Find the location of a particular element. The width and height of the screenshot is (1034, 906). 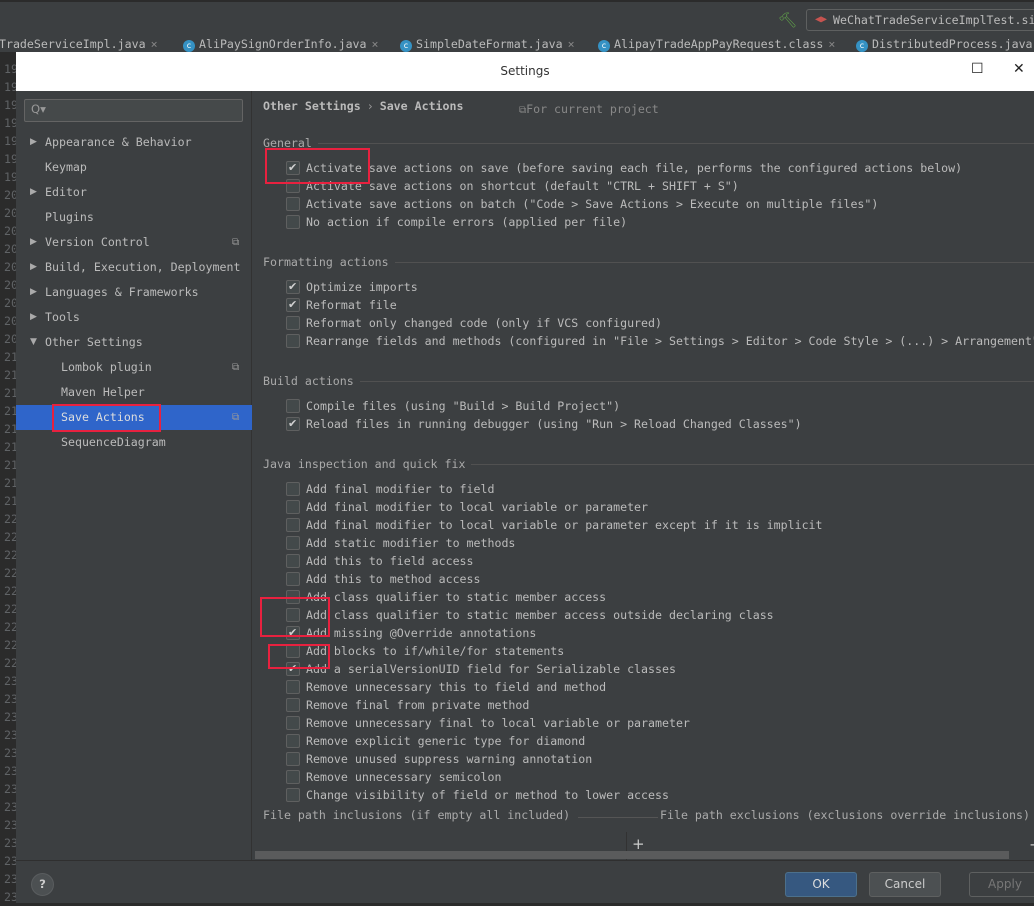

sidebar-item: Plugins is located at coordinates (134, 217).